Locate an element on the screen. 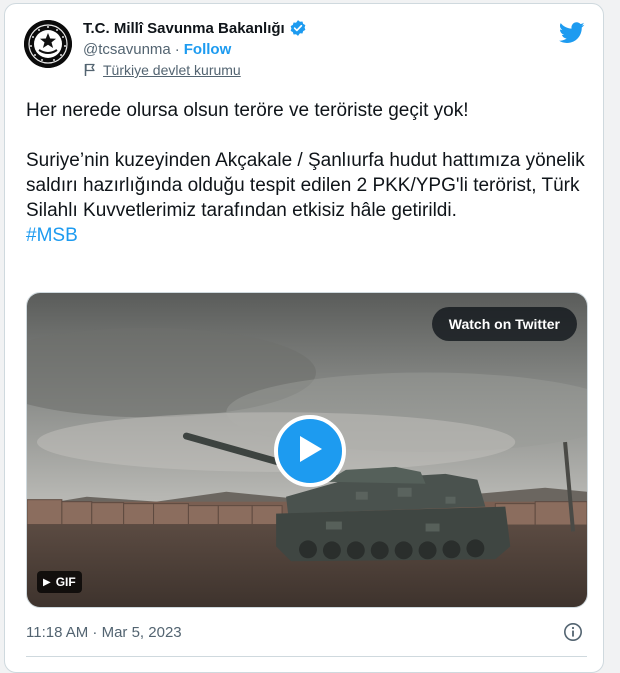  watch-on-twitter-button: Watch on Twitter is located at coordinates (504, 324).